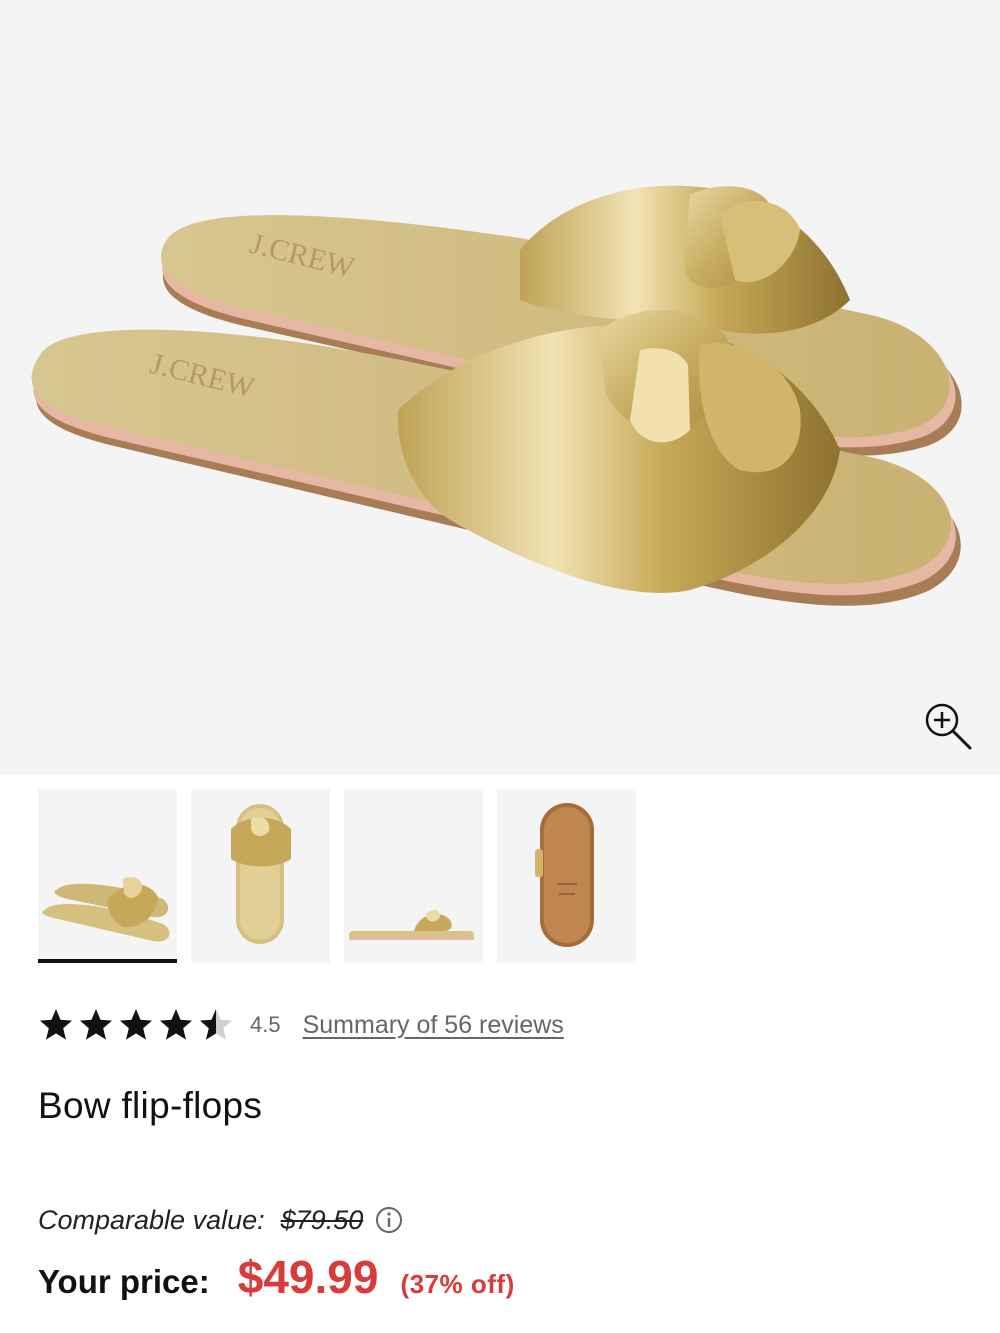 The width and height of the screenshot is (1000, 1333). I want to click on zoom-button, so click(948, 726).